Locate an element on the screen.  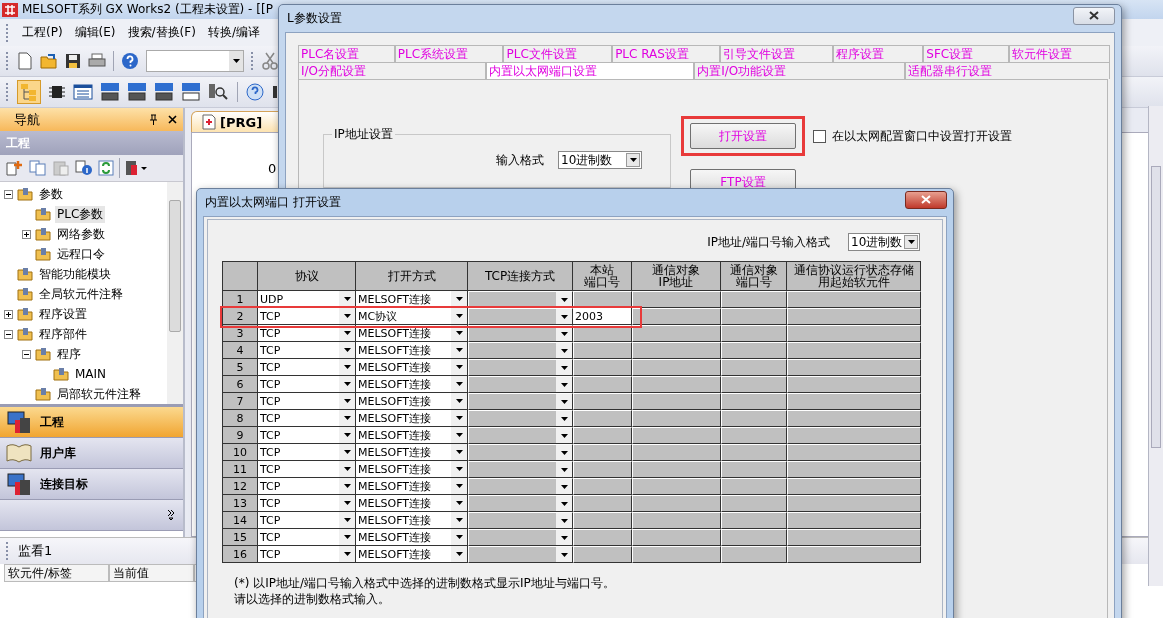
tab: PLC文件设置 is located at coordinates (558, 53).